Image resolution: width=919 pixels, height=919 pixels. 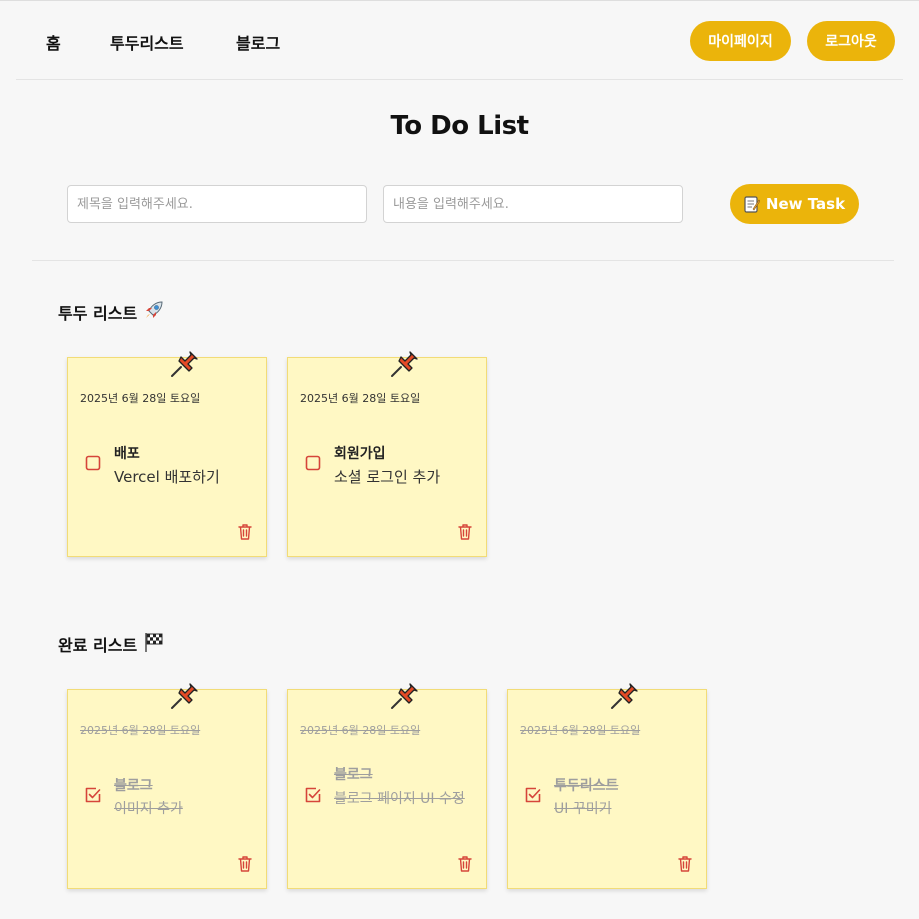 What do you see at coordinates (387, 477) in the screenshot?
I see `card-body: 소셜 로그인 추가` at bounding box center [387, 477].